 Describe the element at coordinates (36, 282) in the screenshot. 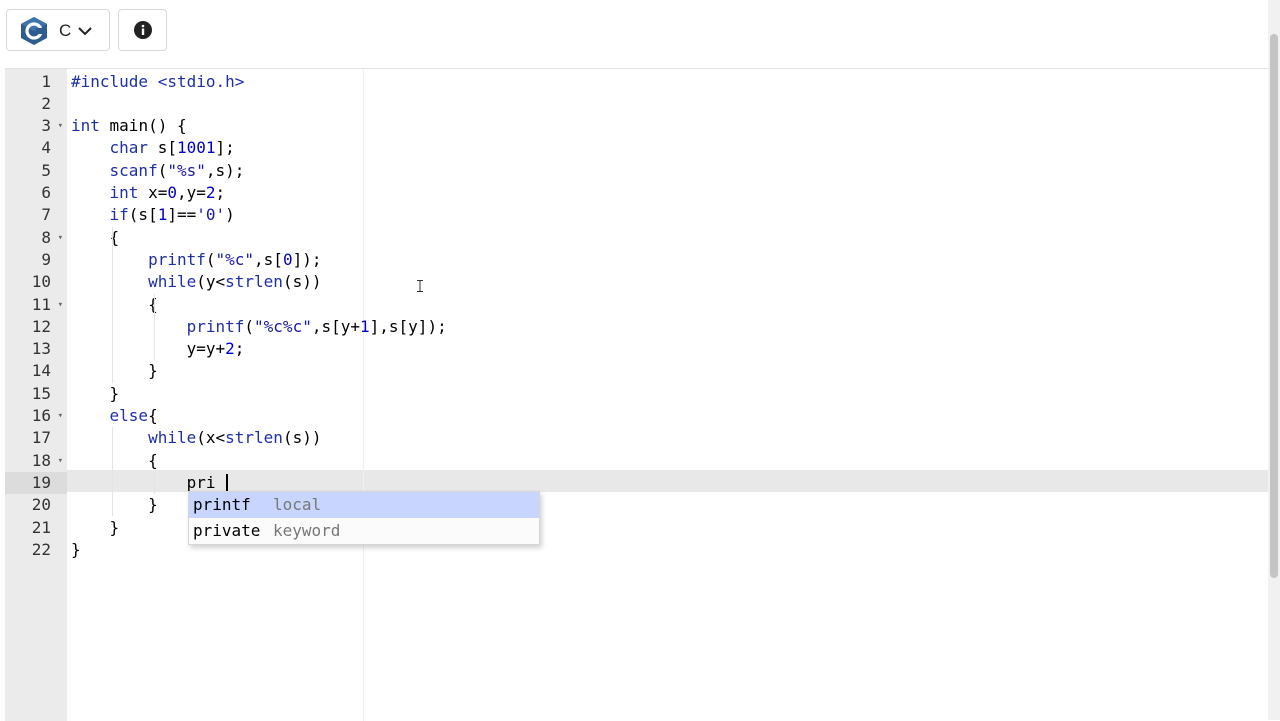

I see `line-number: 10` at that location.